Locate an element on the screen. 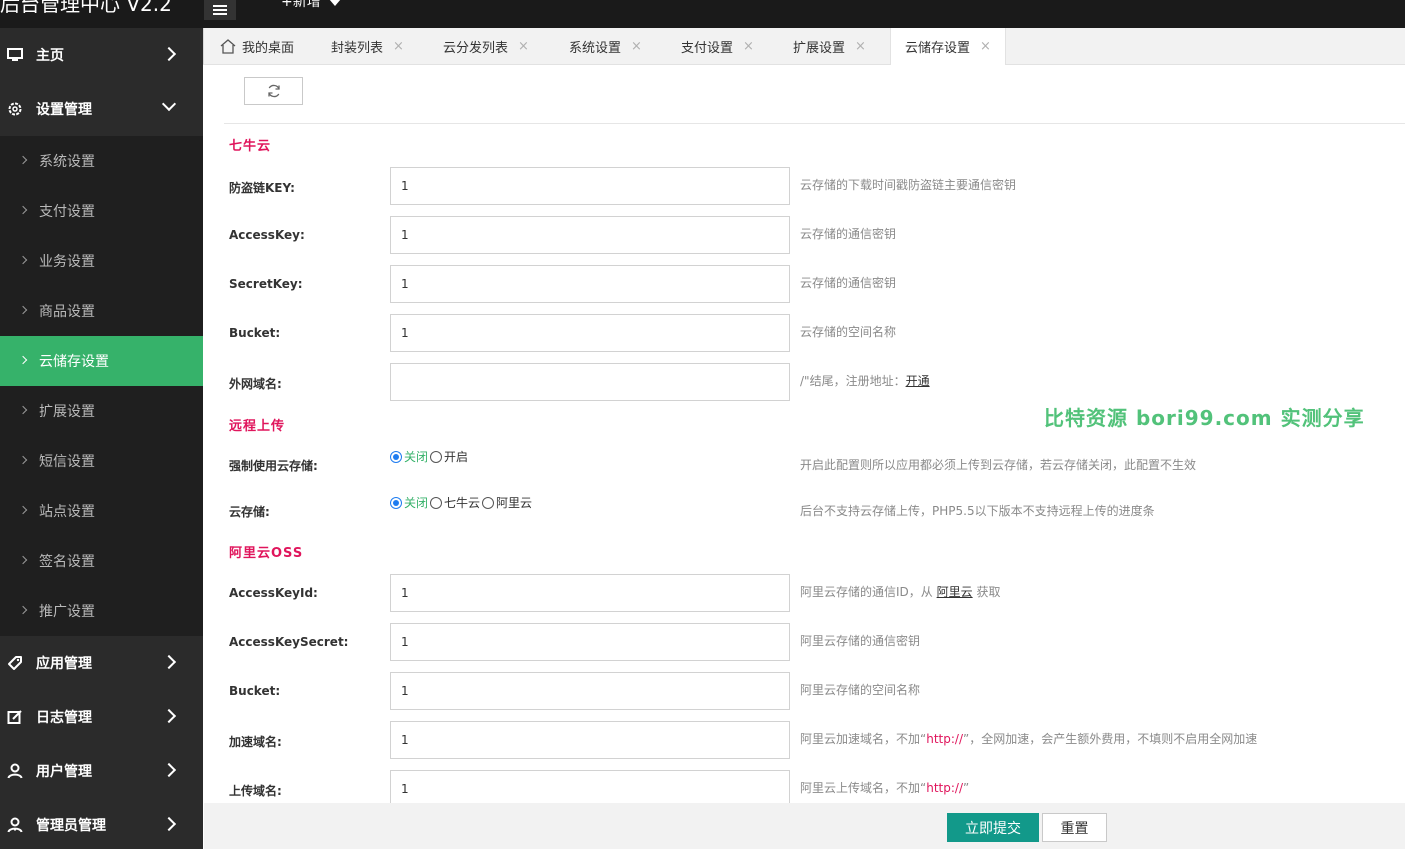 The image size is (1405, 849). radio-force-on is located at coordinates (436, 456).